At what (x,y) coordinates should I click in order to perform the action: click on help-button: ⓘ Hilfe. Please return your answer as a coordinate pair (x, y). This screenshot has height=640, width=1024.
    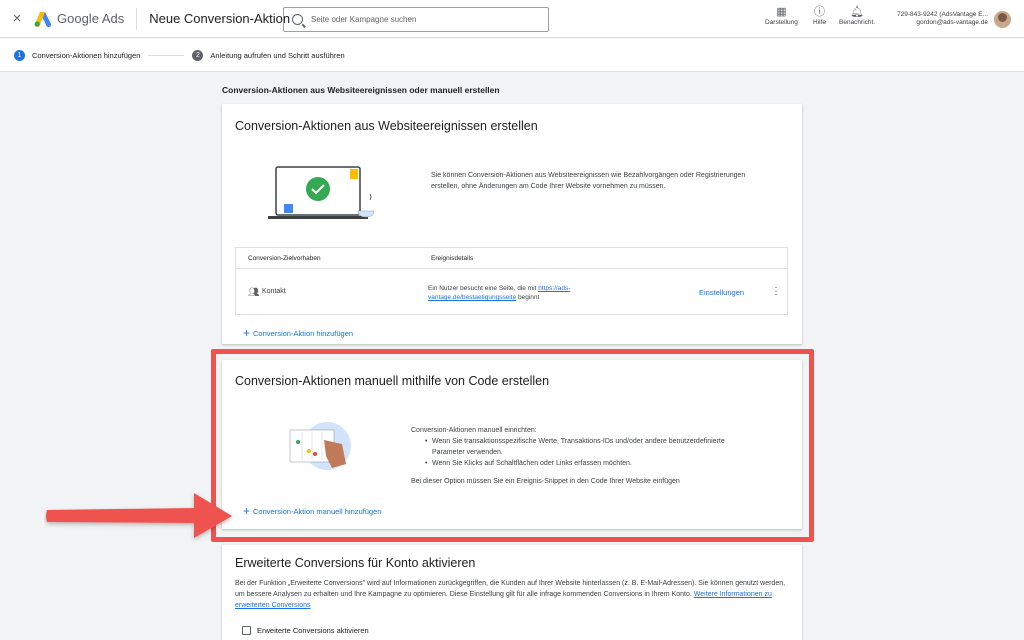
    Looking at the image, I should click on (819, 15).